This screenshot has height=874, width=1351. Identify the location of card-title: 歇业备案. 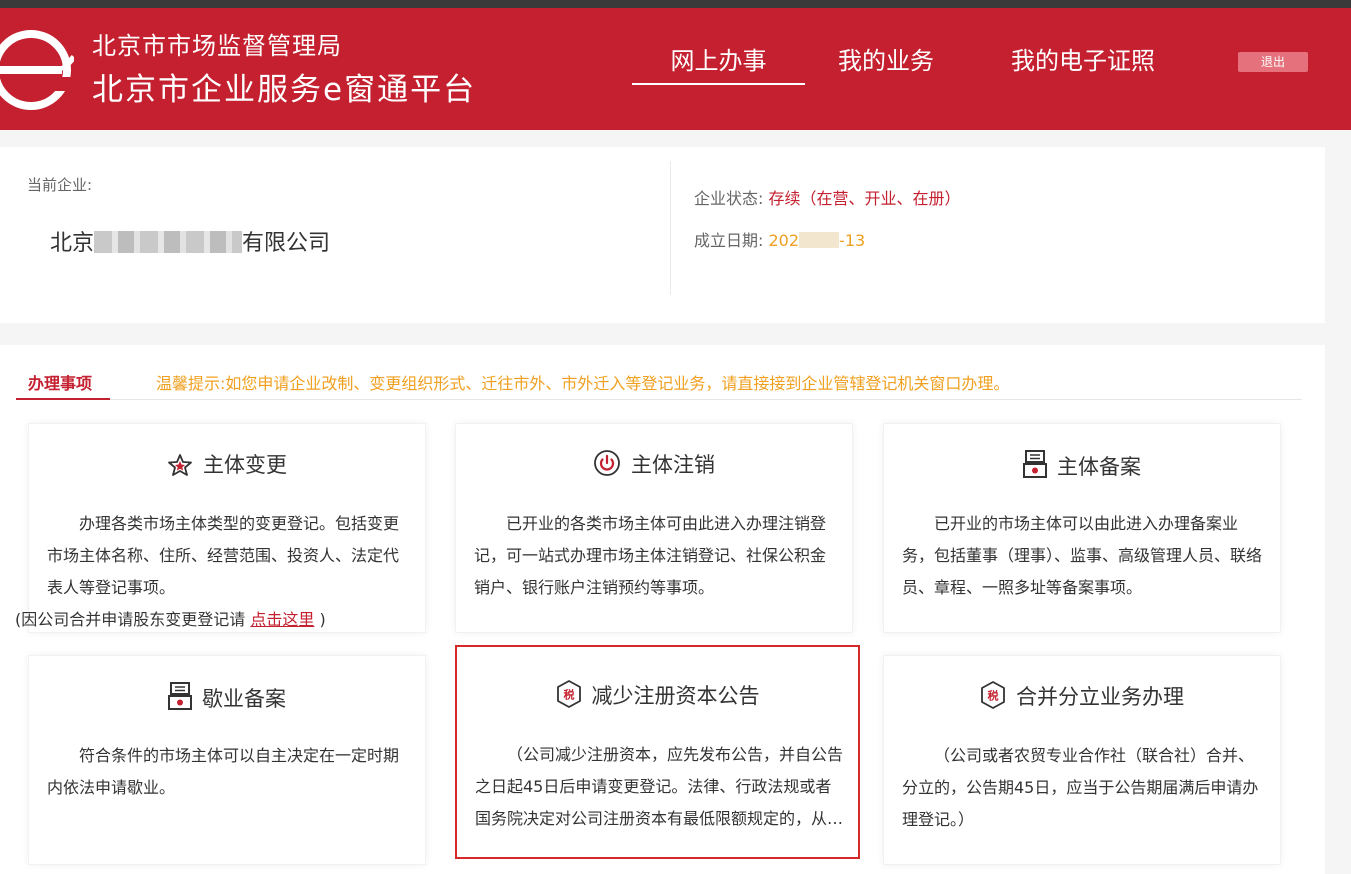
(227, 697).